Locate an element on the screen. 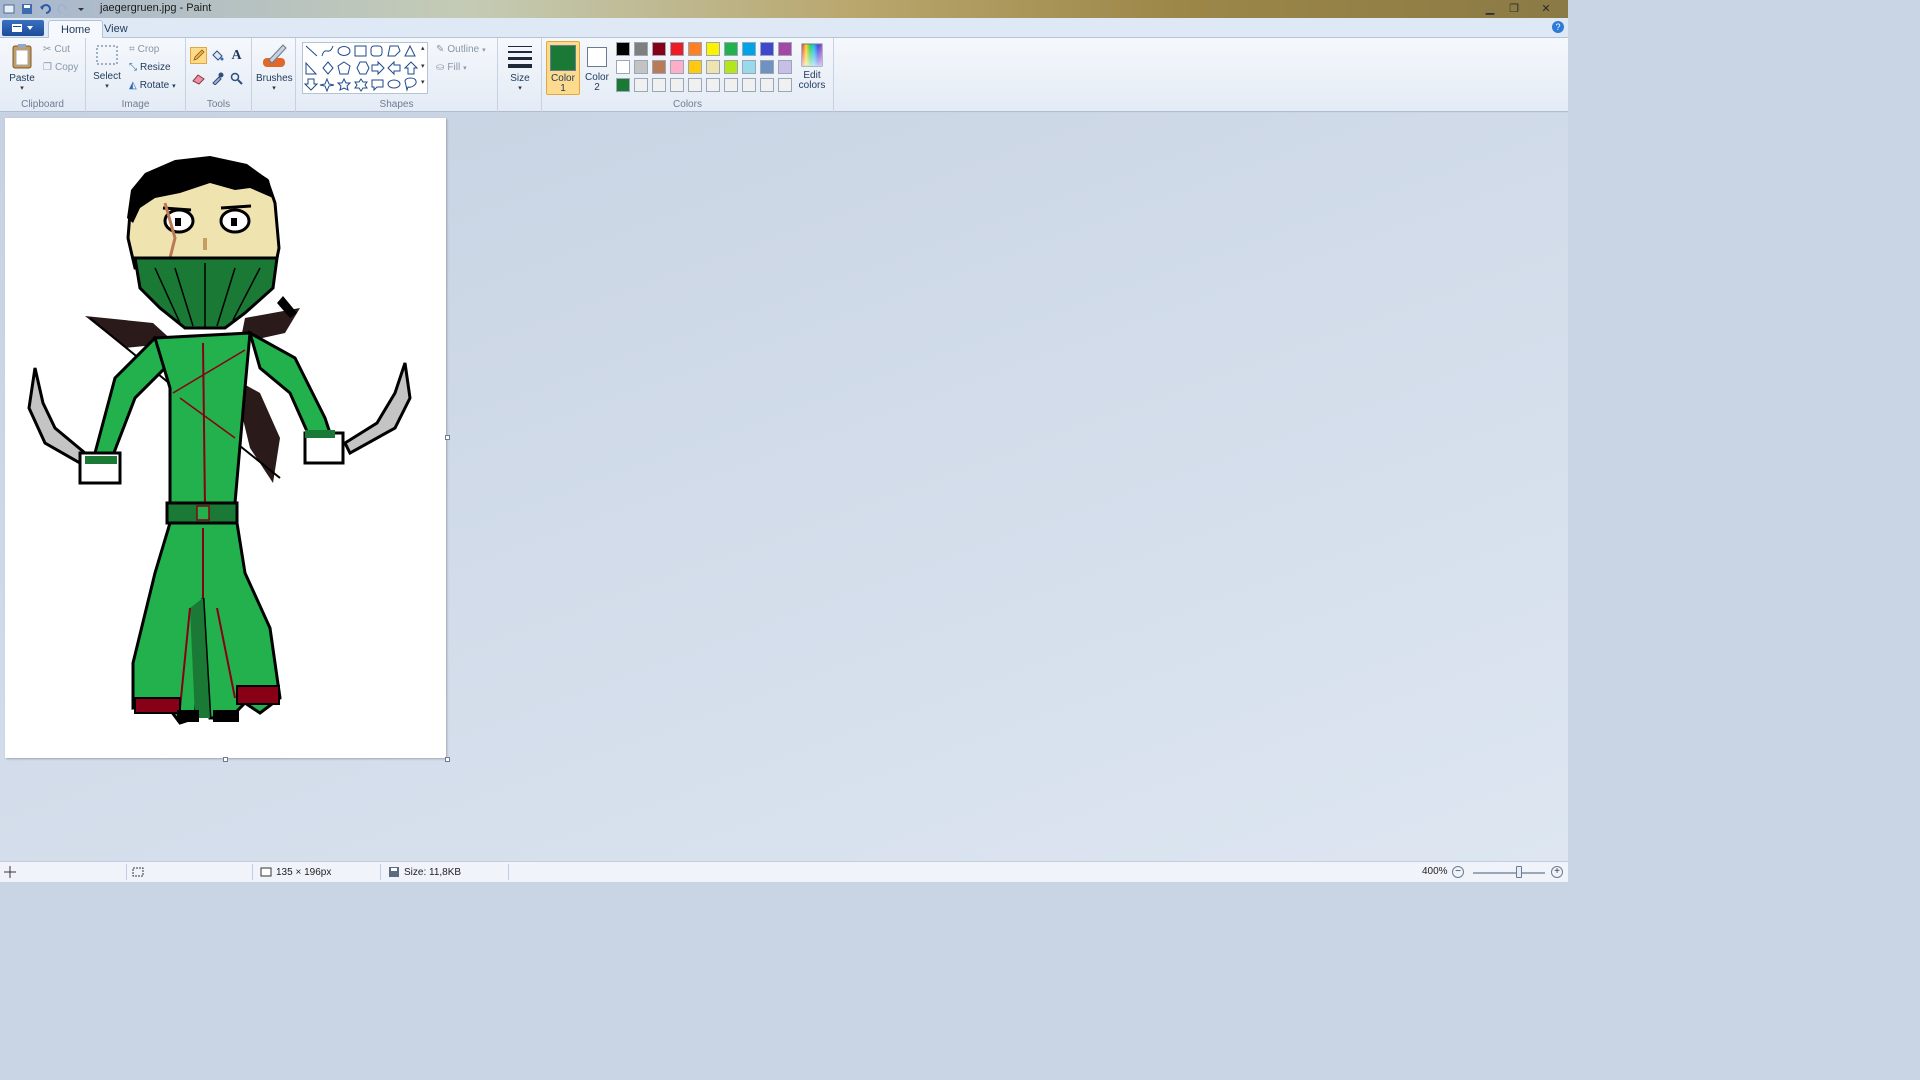 This screenshot has height=1080, width=1920. shapes-gallery is located at coordinates (365, 68).